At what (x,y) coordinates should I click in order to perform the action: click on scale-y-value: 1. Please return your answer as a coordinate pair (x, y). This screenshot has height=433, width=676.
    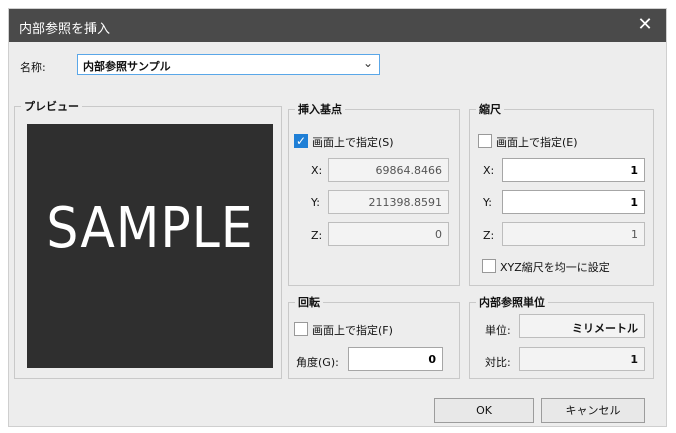
    Looking at the image, I should click on (634, 202).